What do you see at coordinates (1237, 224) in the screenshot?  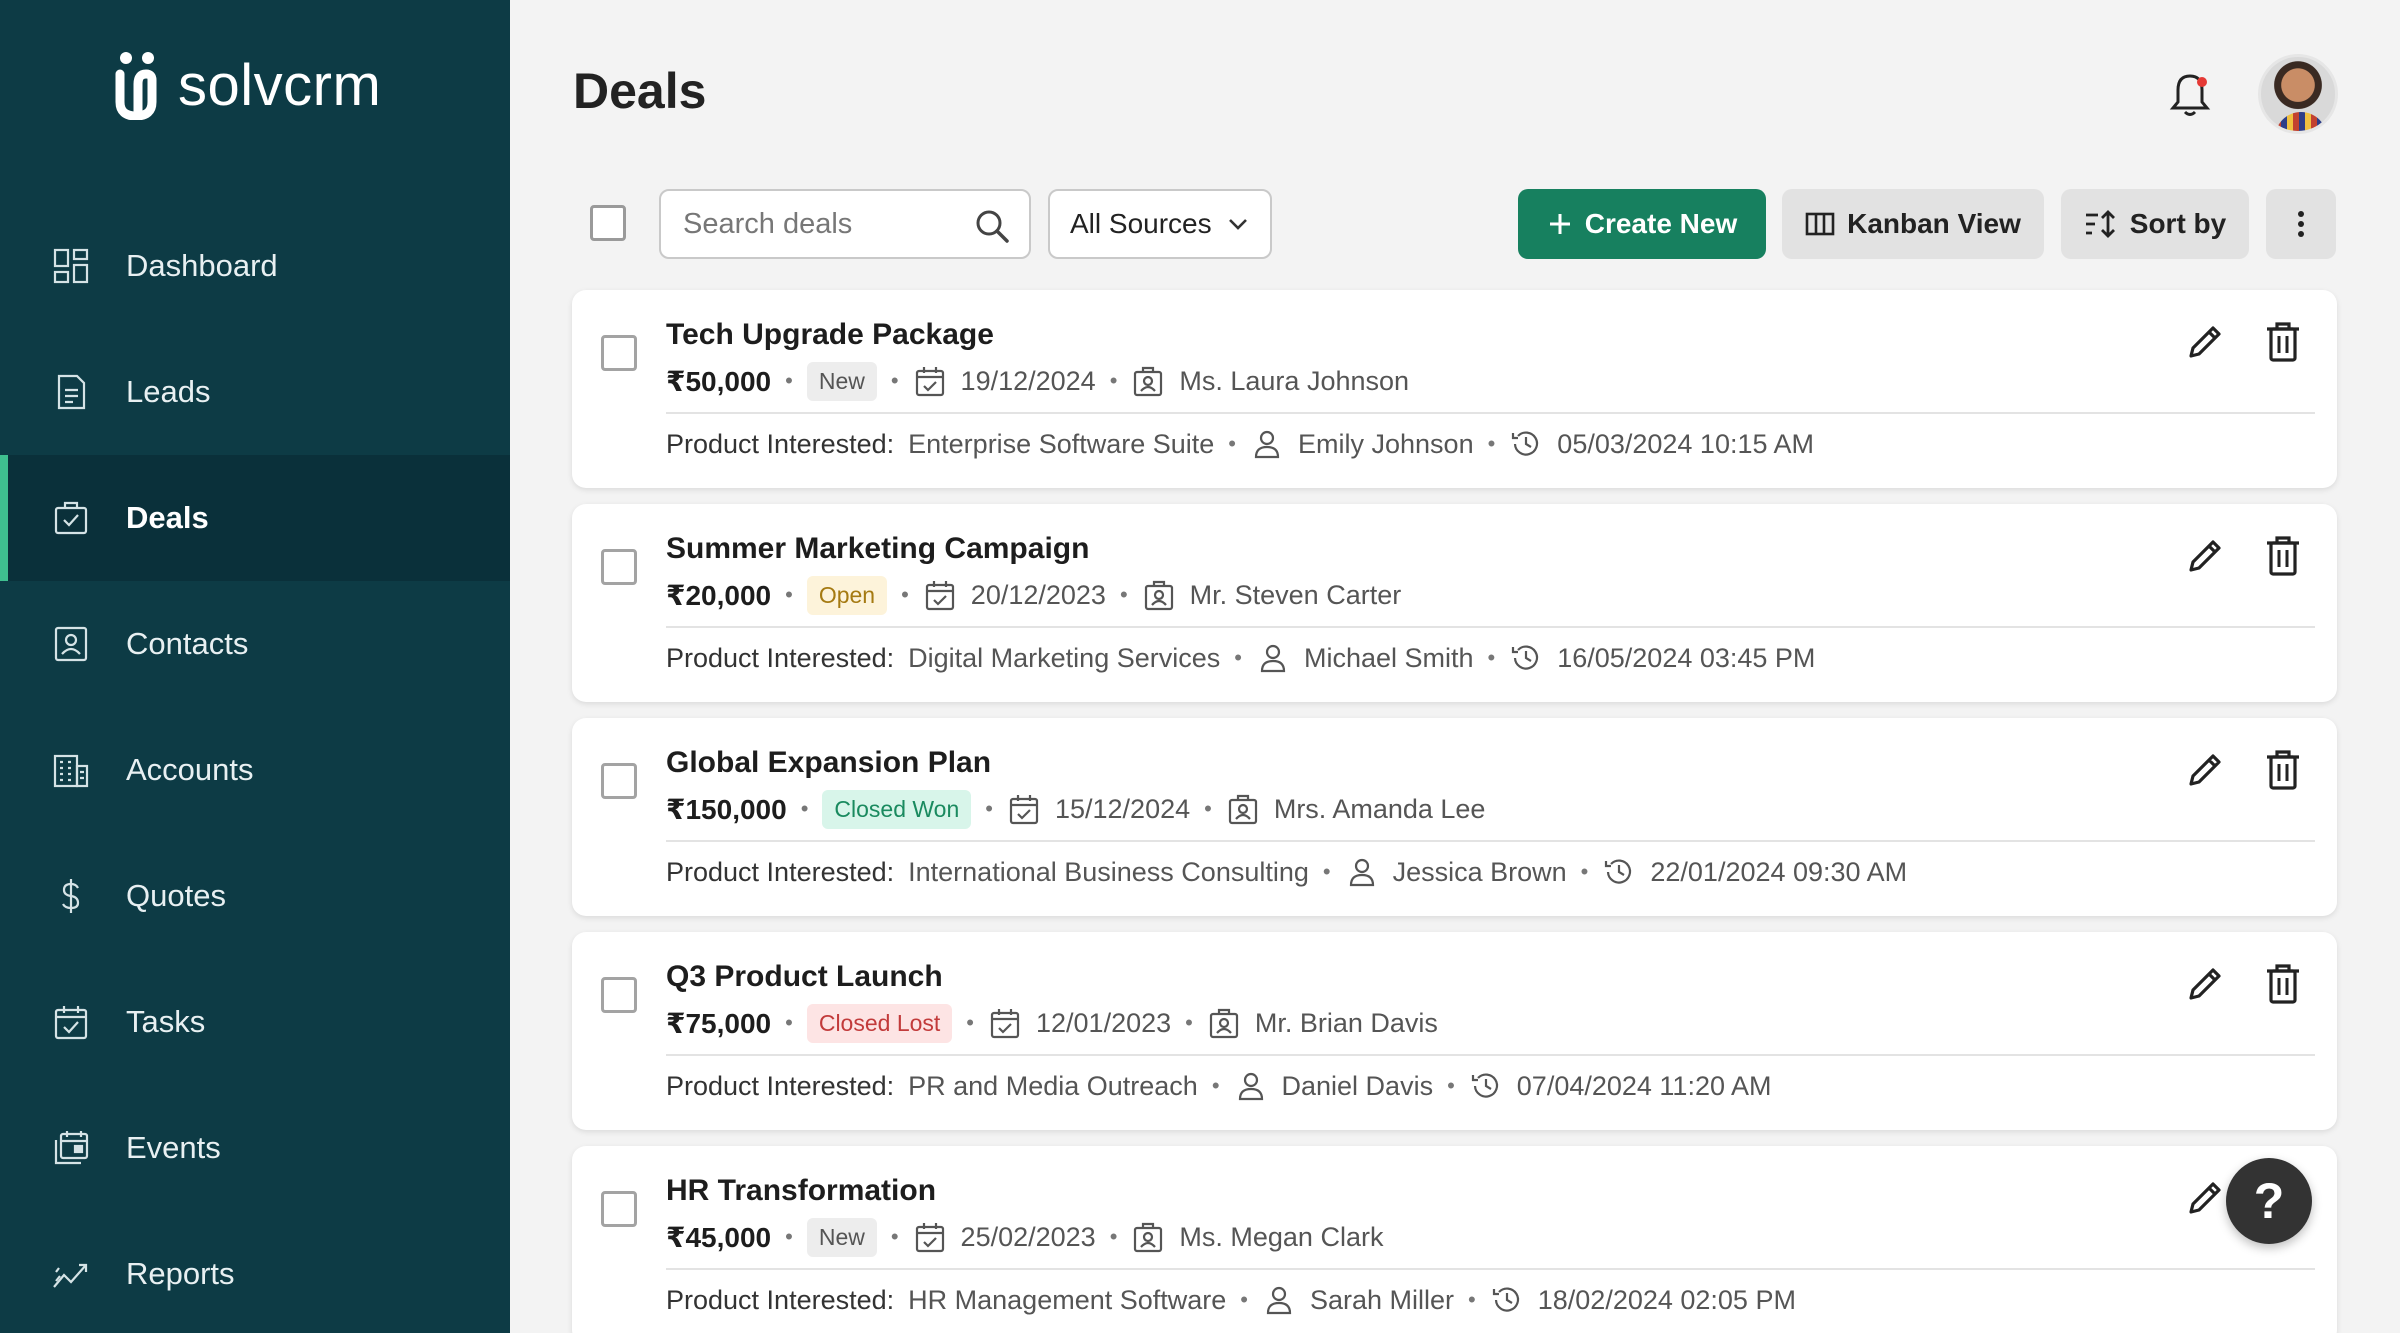 I see `chevron-down-icon` at bounding box center [1237, 224].